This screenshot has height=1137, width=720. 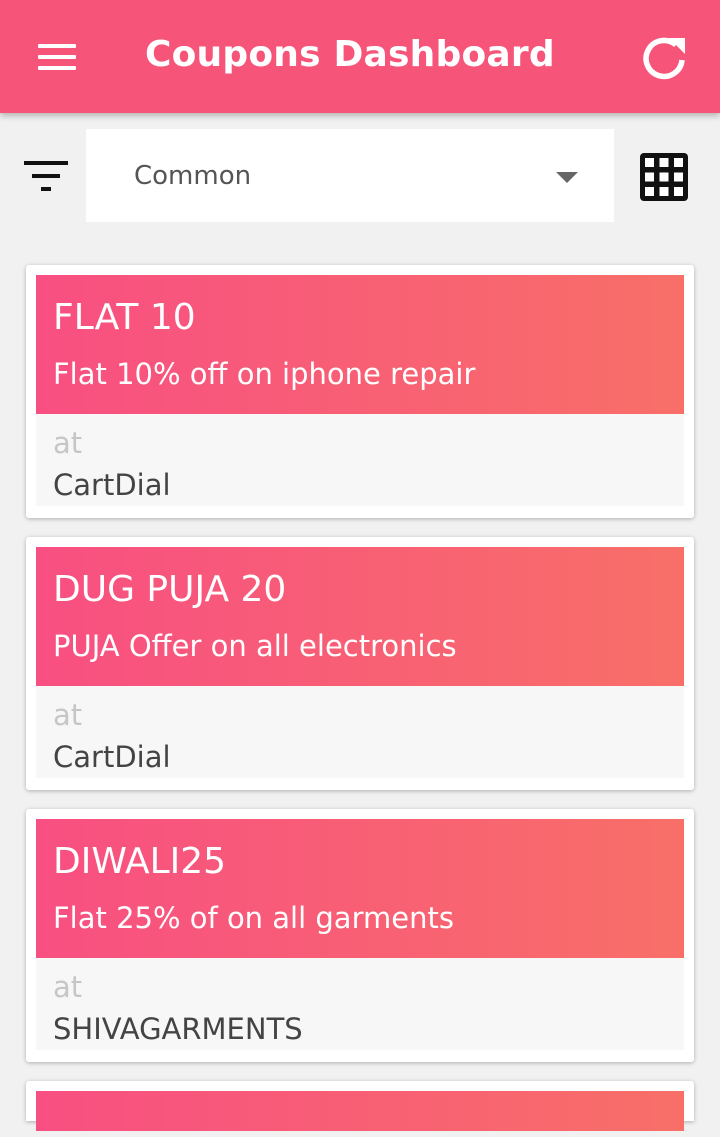 I want to click on coupon-code: FLAT 10, so click(x=124, y=317).